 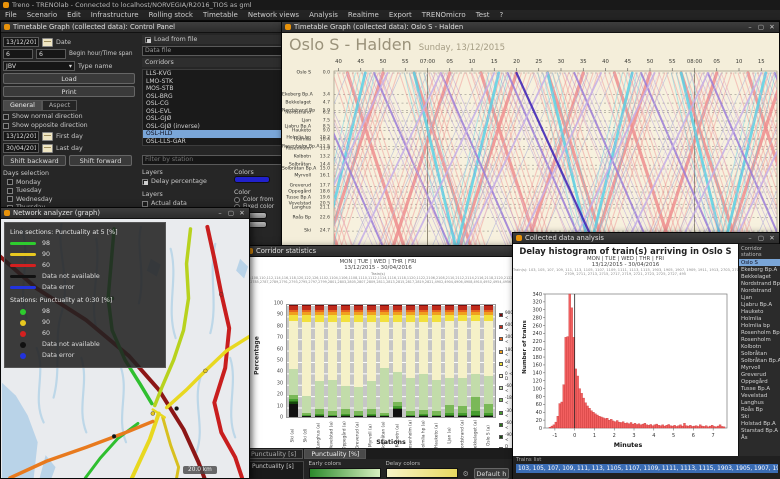 I want to click on tab-punctuality-s: Punctuality [s], so click(x=274, y=454).